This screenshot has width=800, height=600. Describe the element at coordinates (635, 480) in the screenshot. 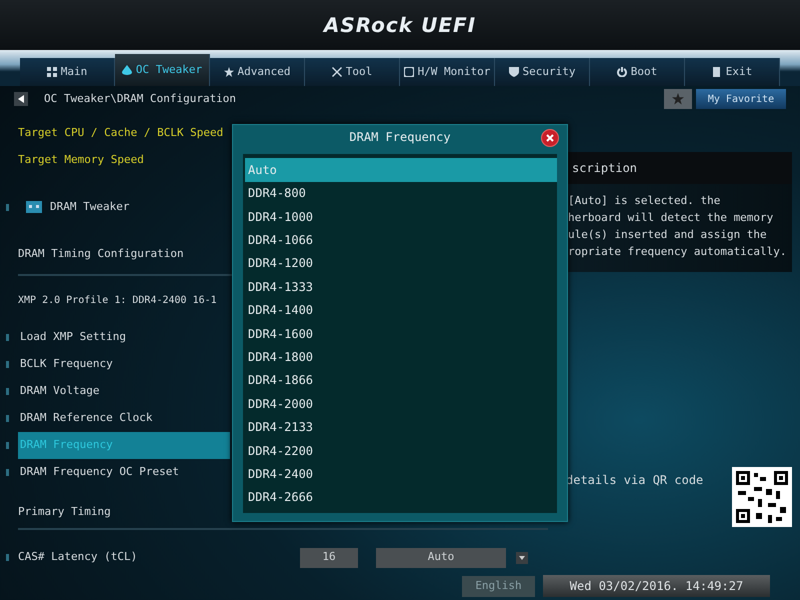

I see `qr-caption: details via QR code` at that location.